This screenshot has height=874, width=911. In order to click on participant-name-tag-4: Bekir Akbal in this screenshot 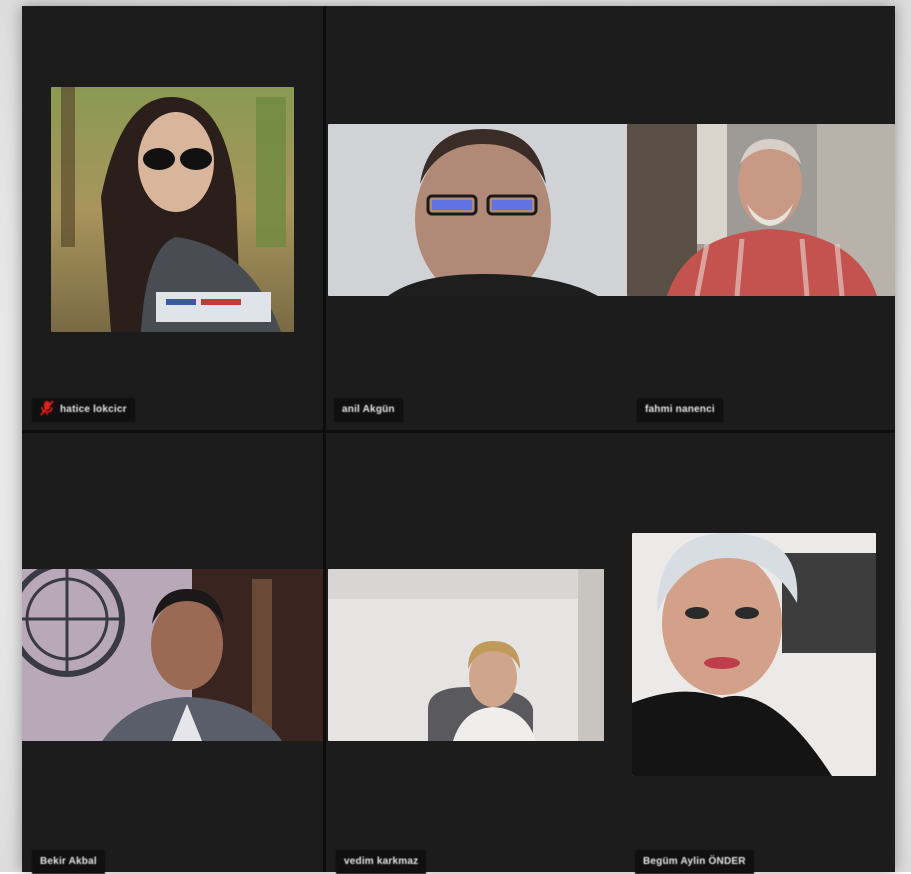, I will do `click(68, 862)`.